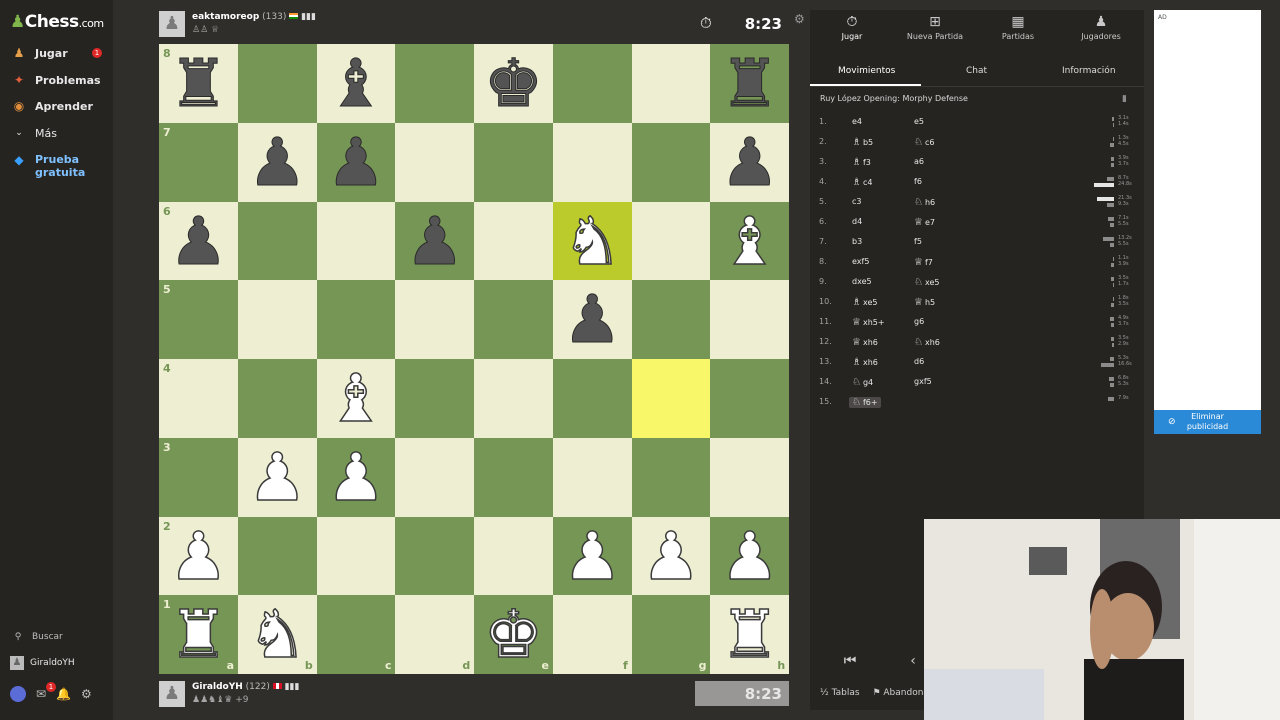 The height and width of the screenshot is (720, 1280). What do you see at coordinates (924, 222) in the screenshot?
I see `black-move: ♕ e7` at bounding box center [924, 222].